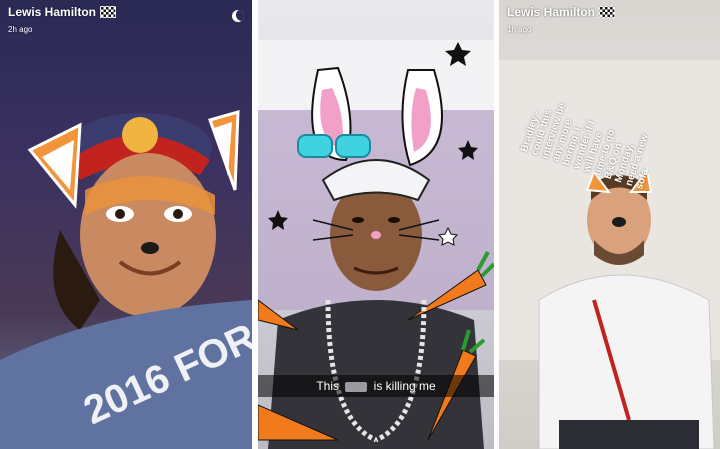  Describe the element at coordinates (519, 29) in the screenshot. I see `time-ago-label: 1h ago` at that location.